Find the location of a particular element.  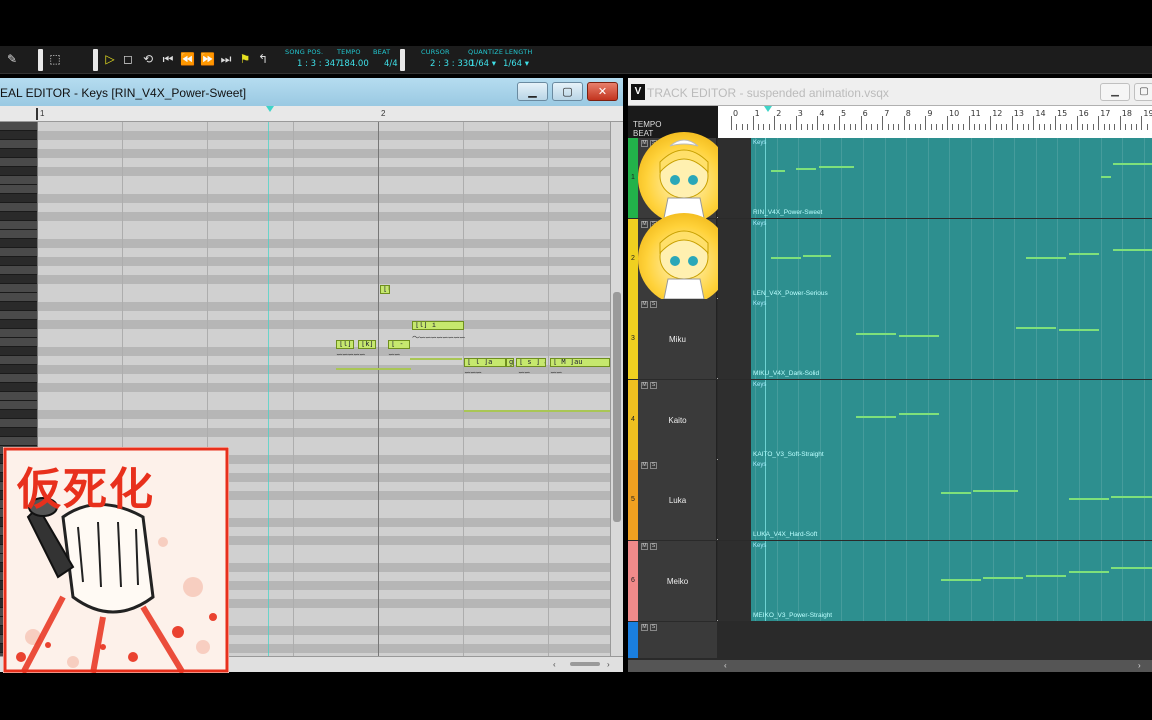

track-header: M S Miku is located at coordinates (677, 339).